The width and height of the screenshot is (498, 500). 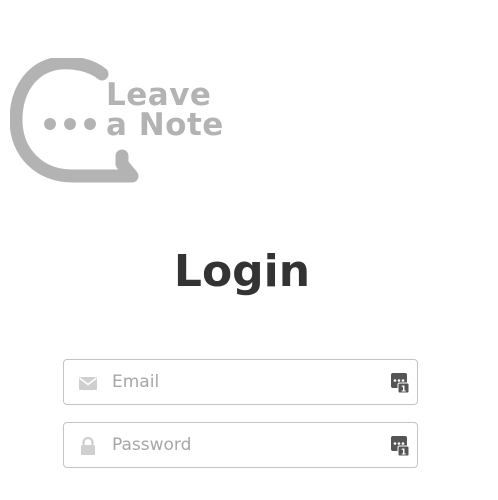 What do you see at coordinates (242, 271) in the screenshot?
I see `page-title: Login` at bounding box center [242, 271].